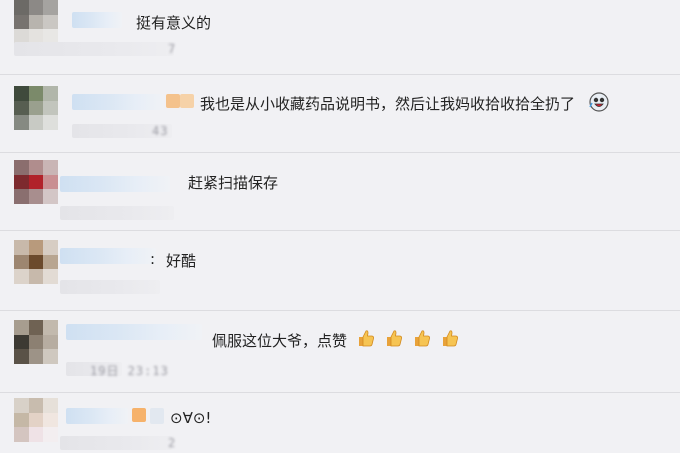  Describe the element at coordinates (157, 416) in the screenshot. I see `username-extra` at that location.